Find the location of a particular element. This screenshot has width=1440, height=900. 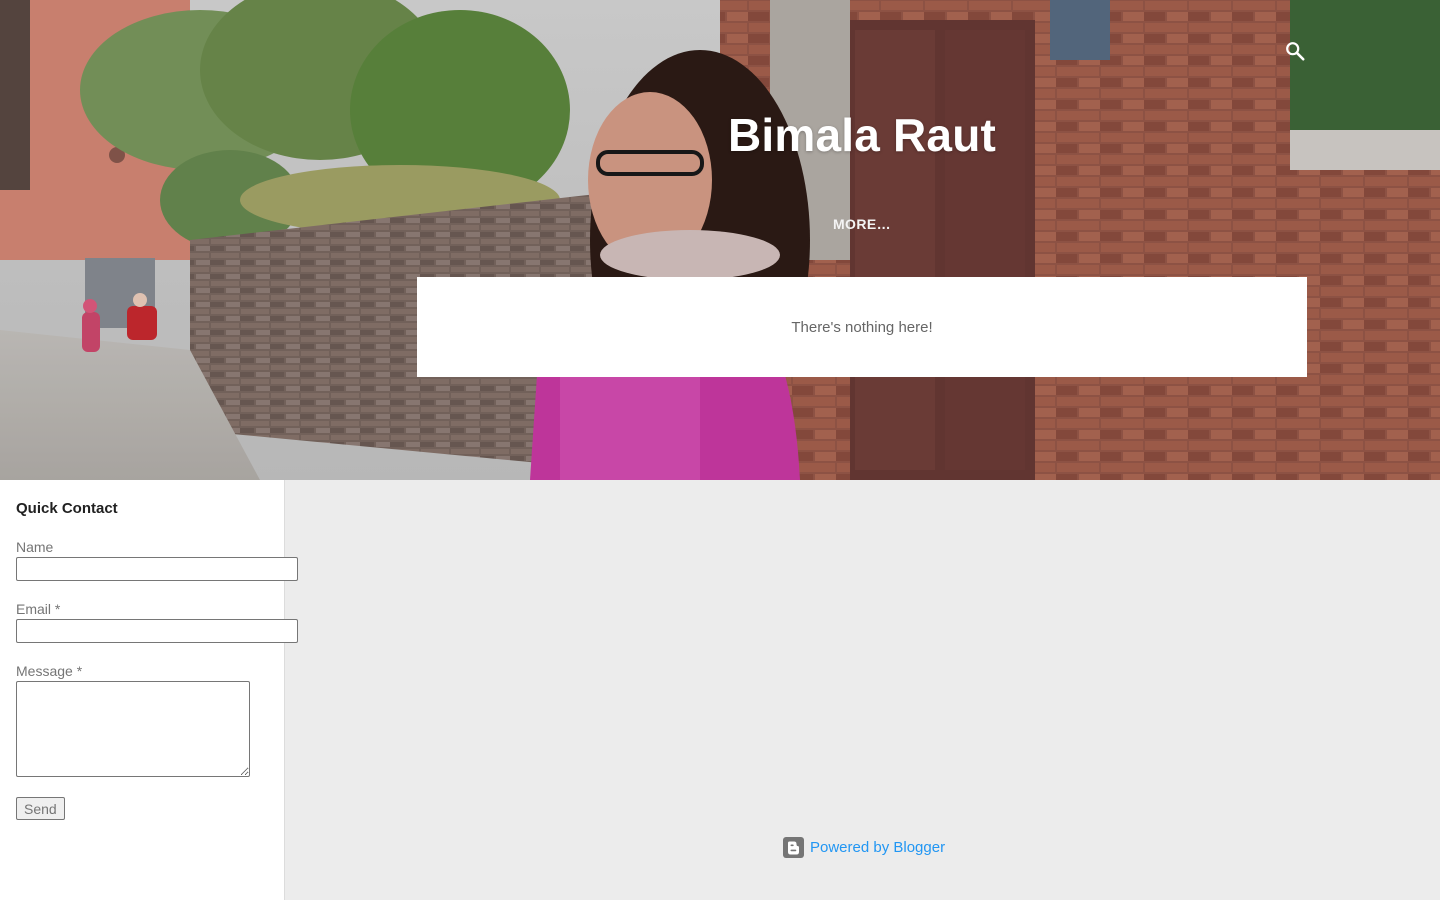

contact-widget-title: Quick Contact is located at coordinates (67, 508).